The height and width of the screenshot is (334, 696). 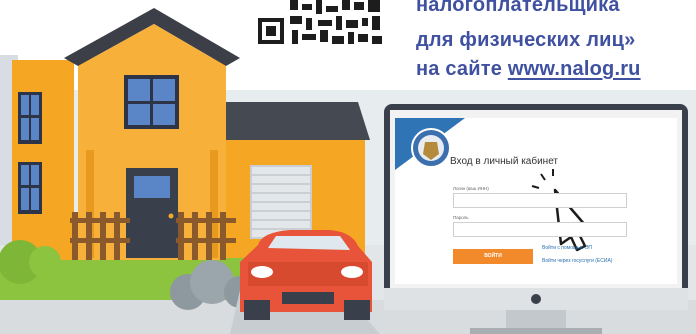 What do you see at coordinates (493, 256) in the screenshot?
I see `login-submit-button: ВОЙТИ` at bounding box center [493, 256].